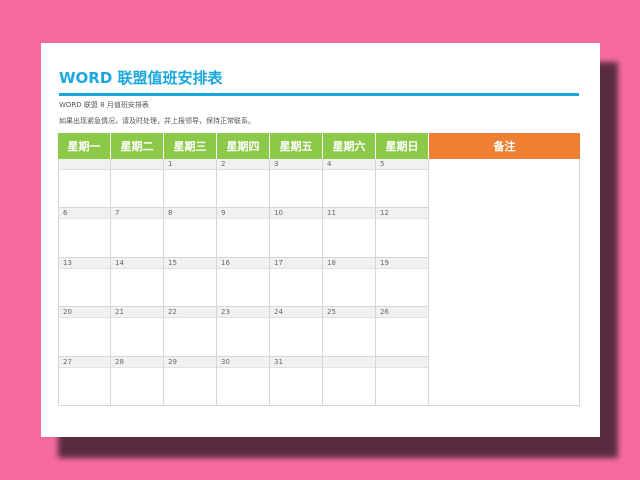 The height and width of the screenshot is (480, 640). What do you see at coordinates (402, 184) in the screenshot?
I see `day-cell: 5` at bounding box center [402, 184].